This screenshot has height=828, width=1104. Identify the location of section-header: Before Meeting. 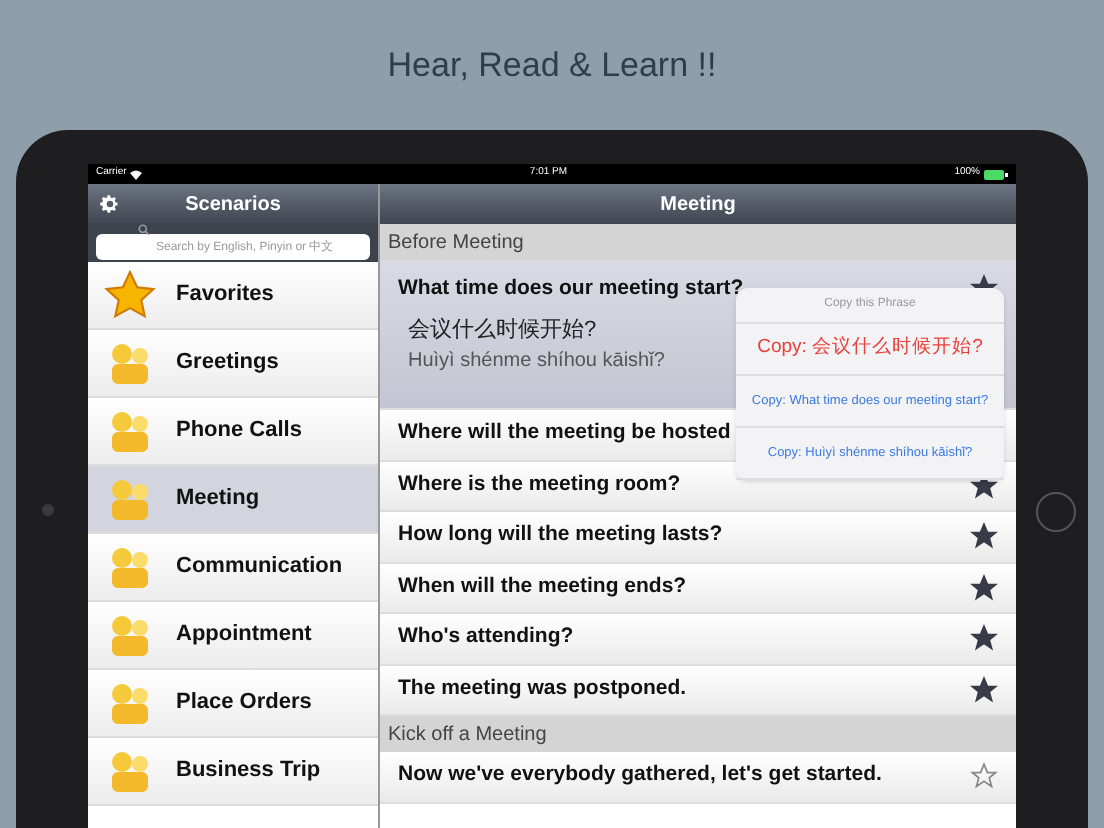
(698, 242).